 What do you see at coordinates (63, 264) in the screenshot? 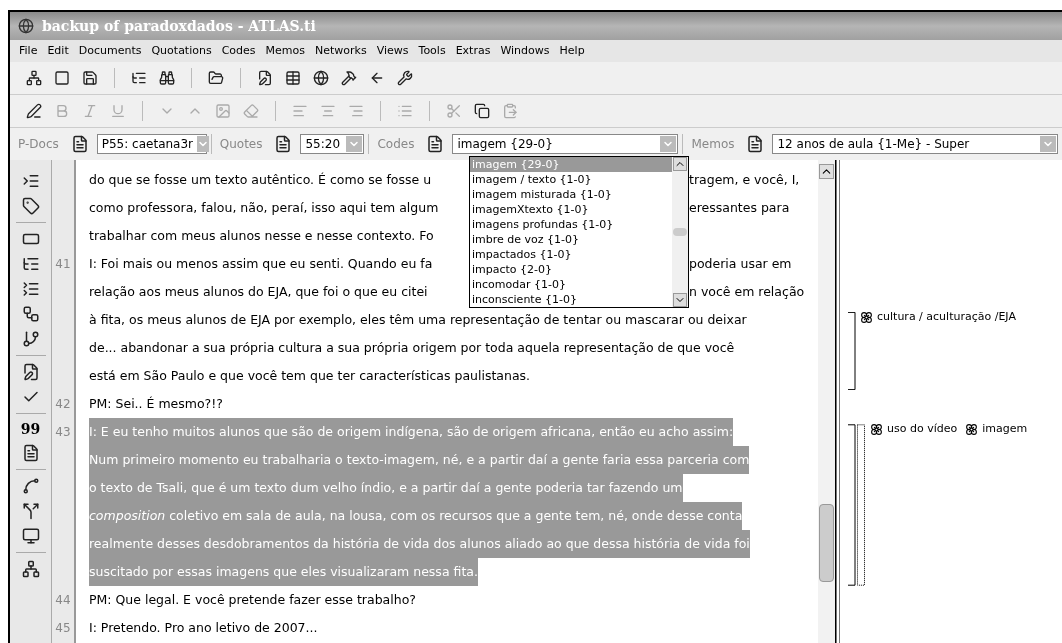
I see `line-number: 41` at bounding box center [63, 264].